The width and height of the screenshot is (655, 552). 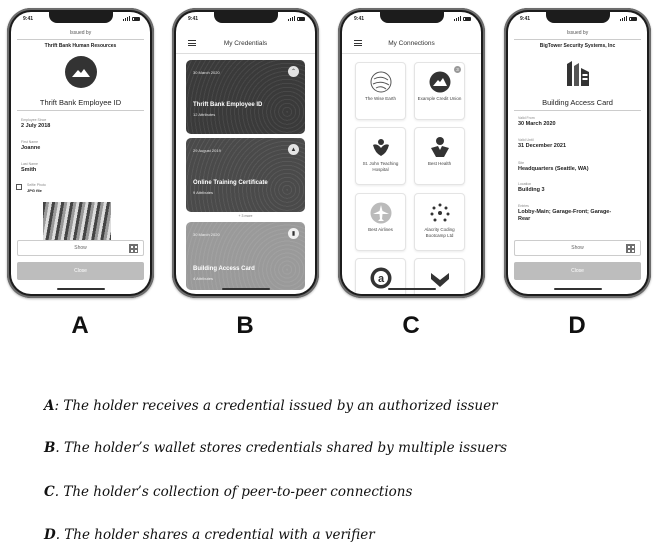 What do you see at coordinates (245, 216) in the screenshot?
I see `more-credentials-label: + 3 more` at bounding box center [245, 216].